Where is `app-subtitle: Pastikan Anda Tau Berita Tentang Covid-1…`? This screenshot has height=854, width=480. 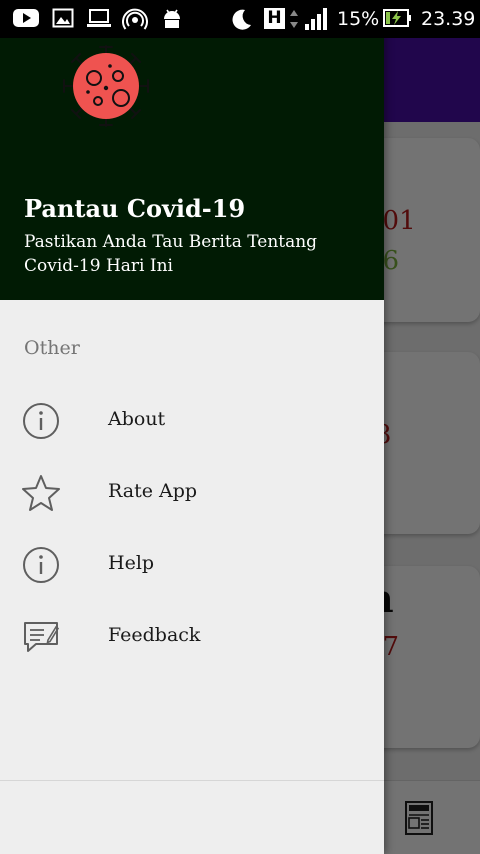 app-subtitle: Pastikan Anda Tau Berita Tentang Covid-1… is located at coordinates (171, 254).